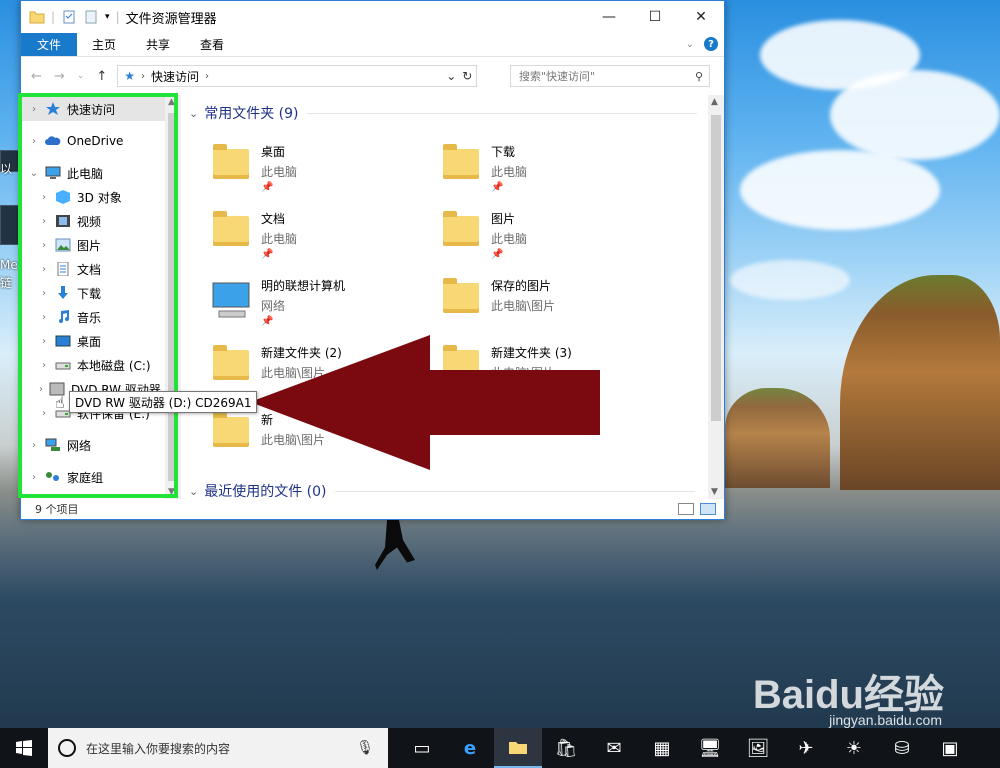 Image resolution: width=1000 pixels, height=768 pixels. What do you see at coordinates (67, 748) in the screenshot?
I see `cortana-icon` at bounding box center [67, 748].